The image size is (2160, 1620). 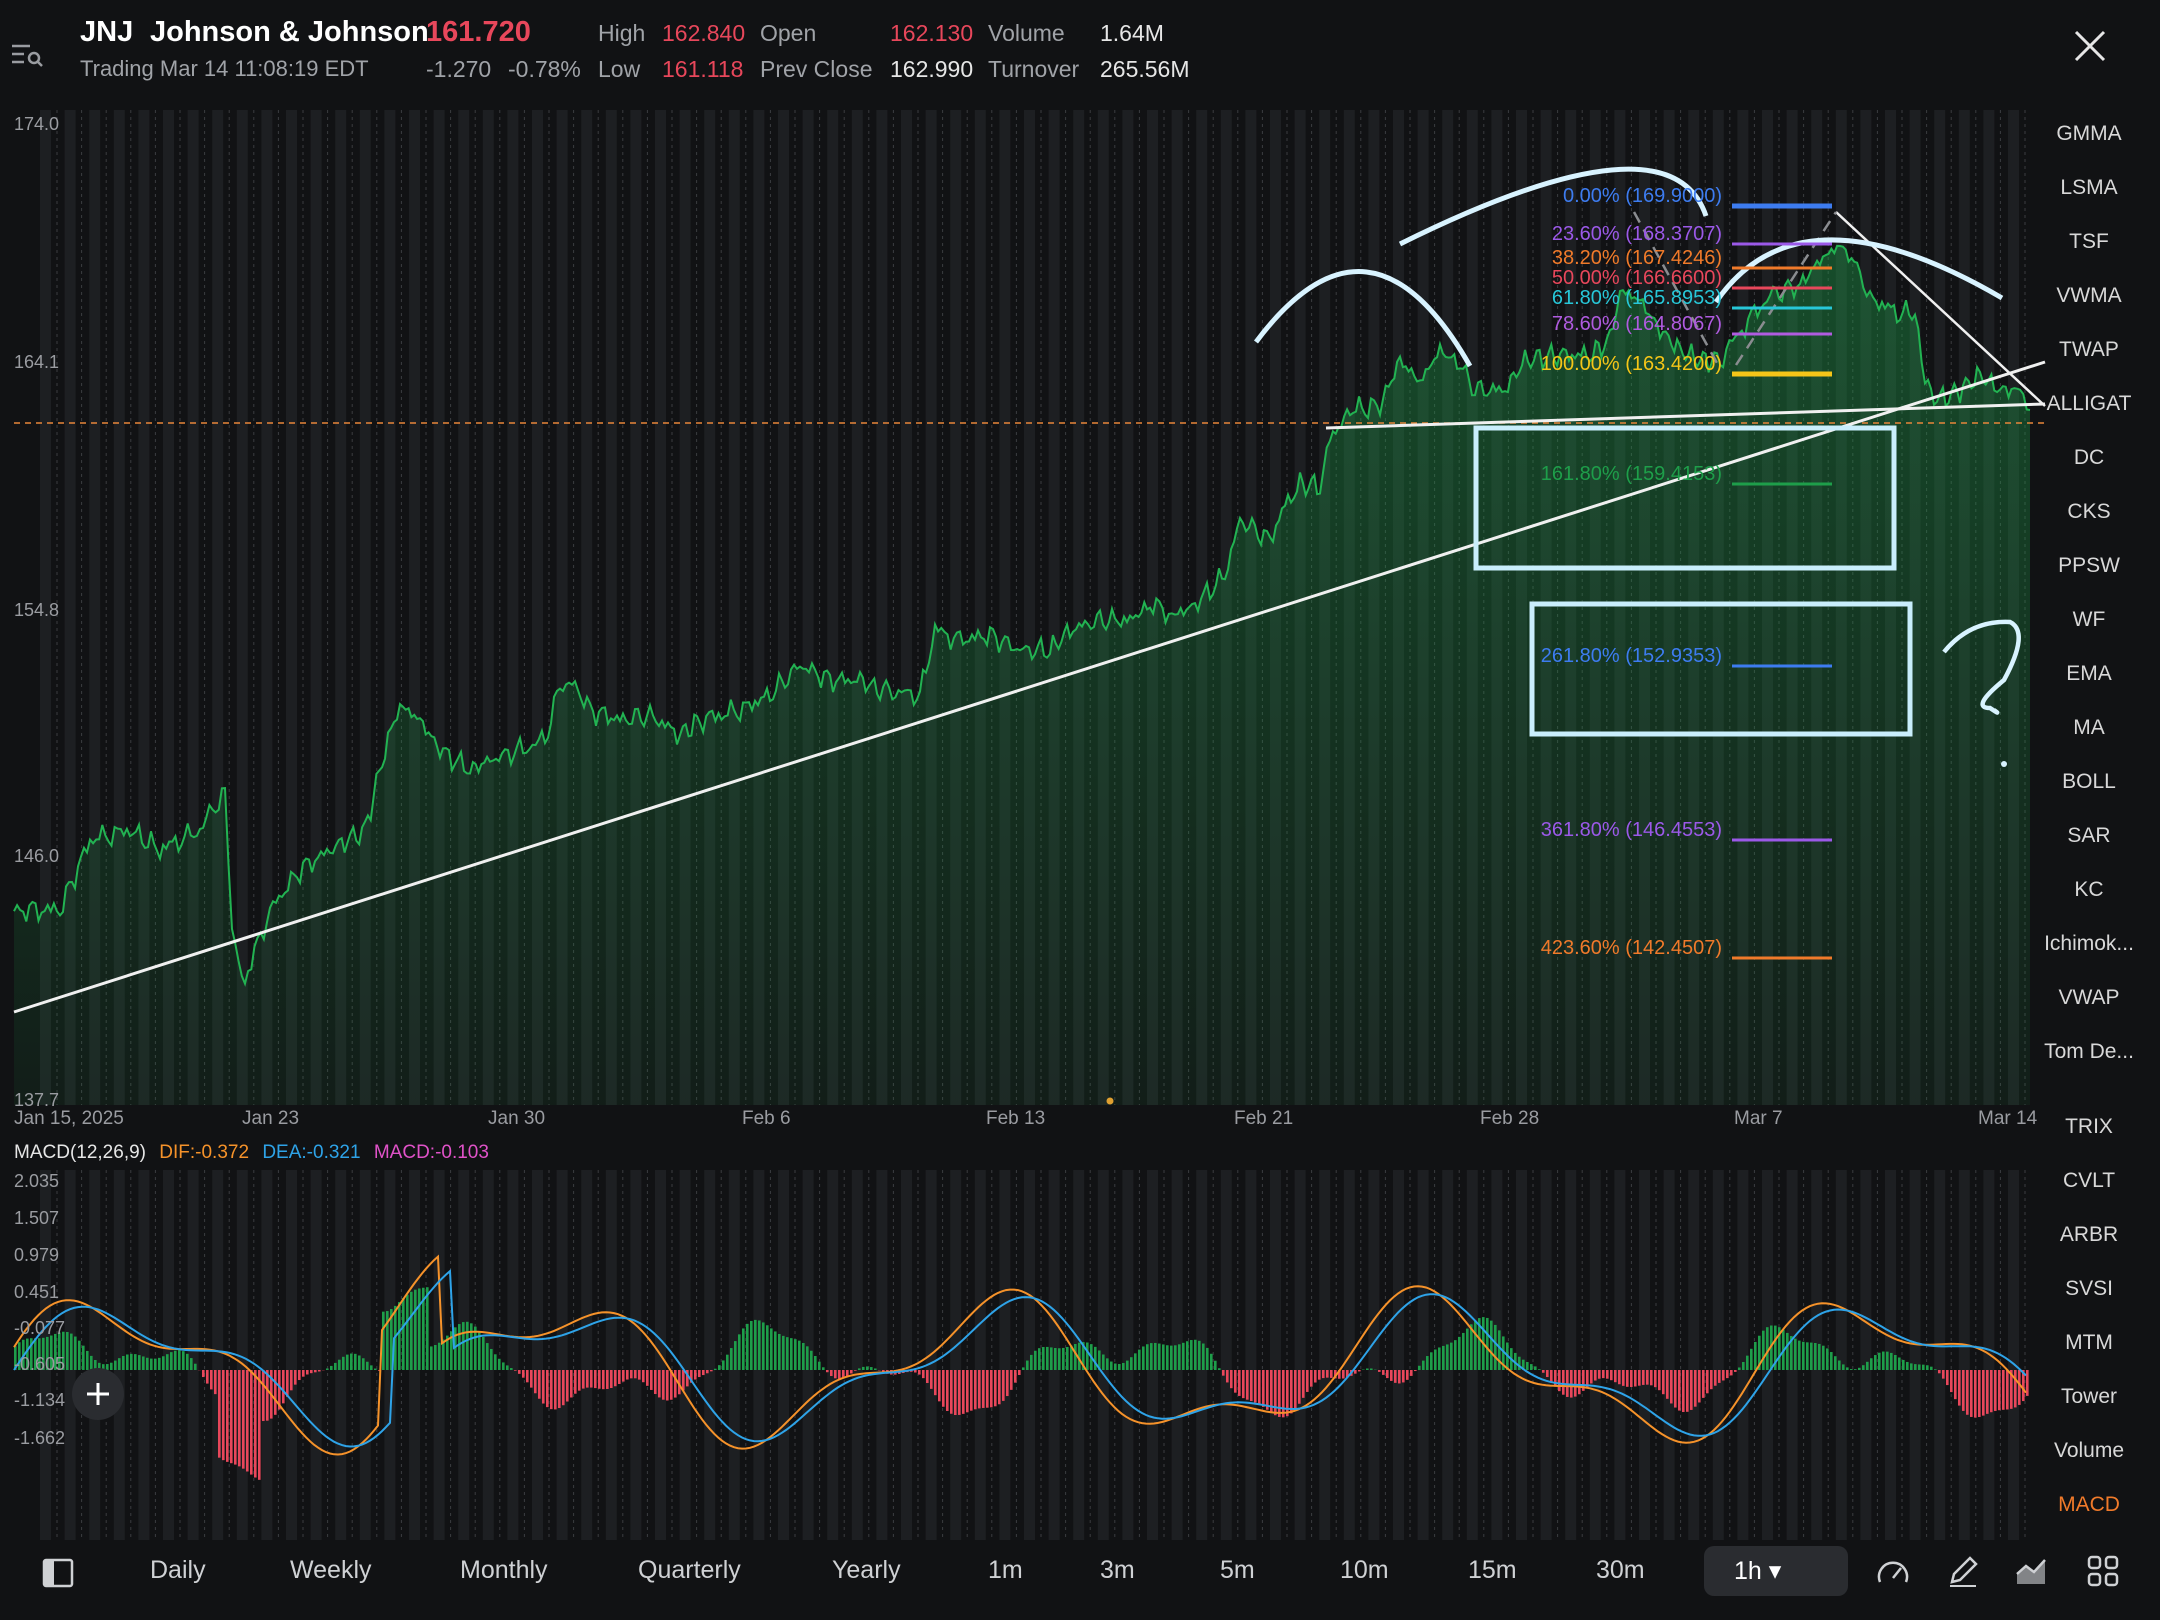 I want to click on indicator-boll: BOLL, so click(x=2089, y=782).